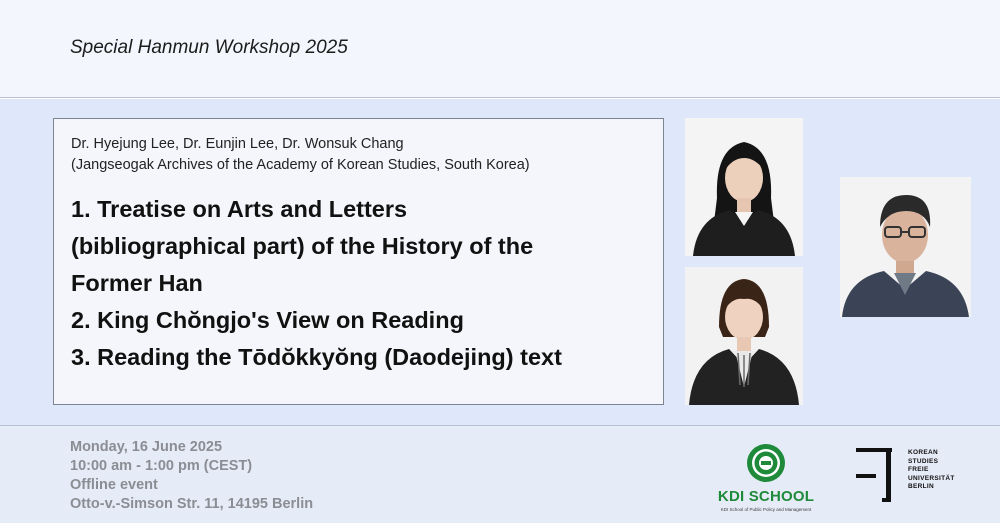 Image resolution: width=1000 pixels, height=523 pixels. I want to click on fu-line: KOREAN, so click(923, 452).